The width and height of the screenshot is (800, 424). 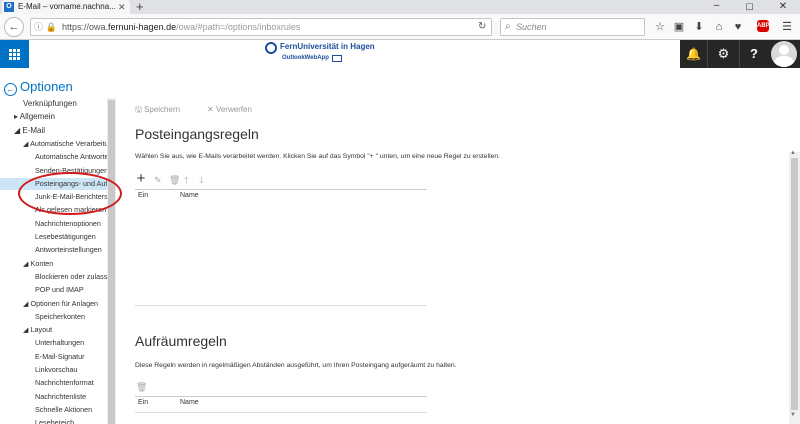 I want to click on save-button: 🖫 Speichern, so click(x=157, y=110).